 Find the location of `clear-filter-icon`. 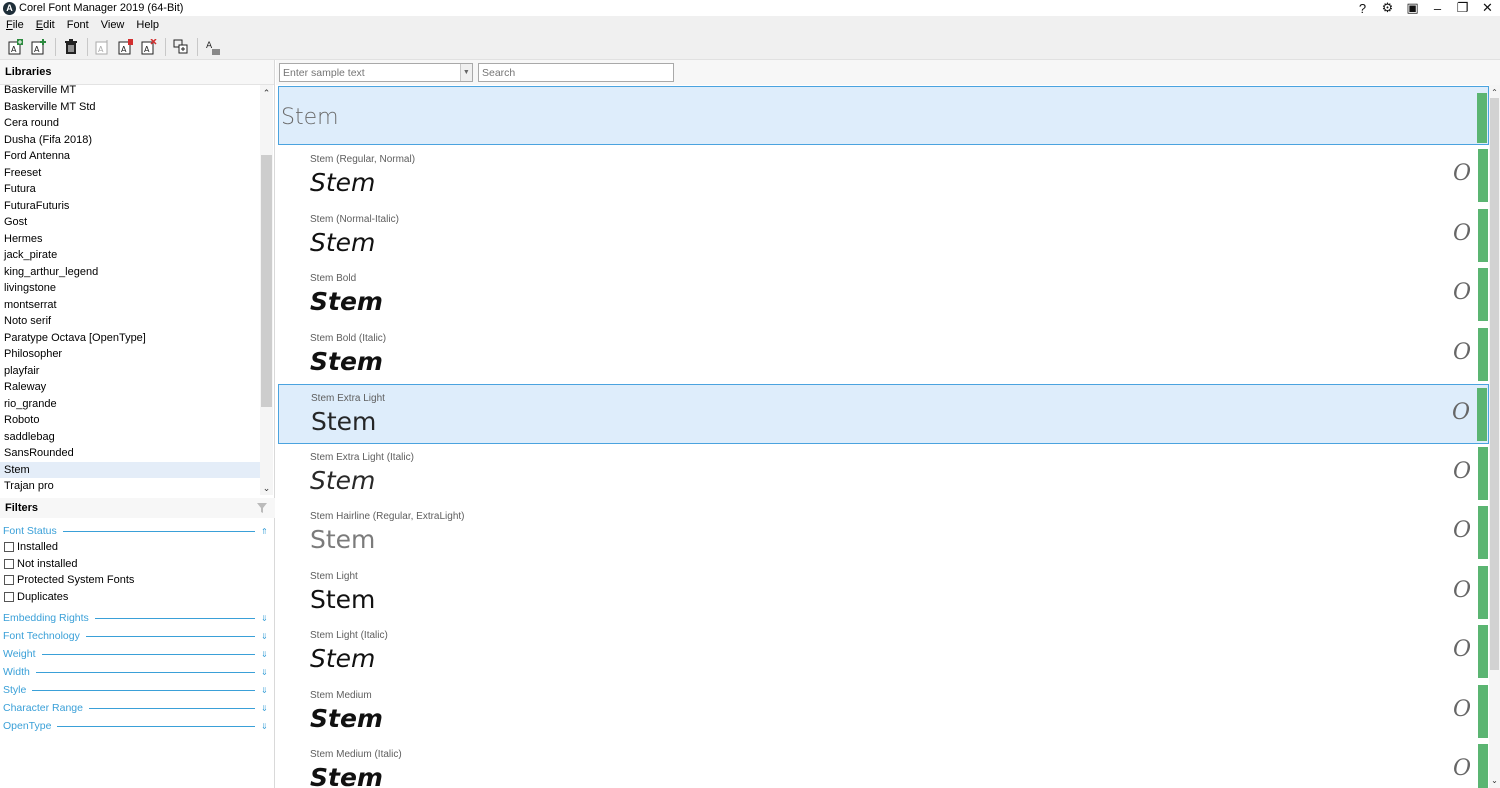

clear-filter-icon is located at coordinates (262, 508).